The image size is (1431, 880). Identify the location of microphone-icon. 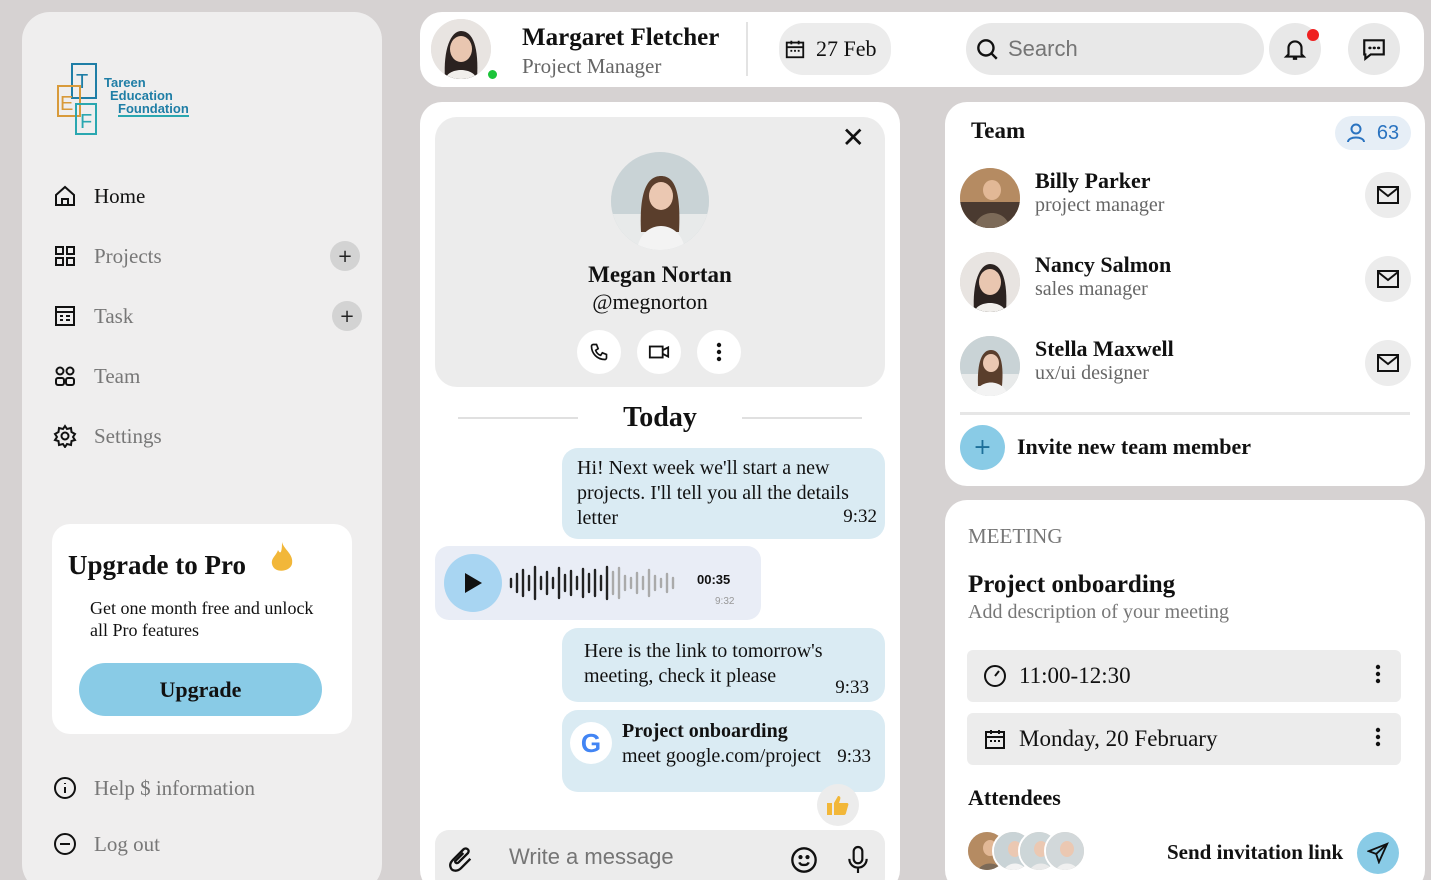
(858, 860).